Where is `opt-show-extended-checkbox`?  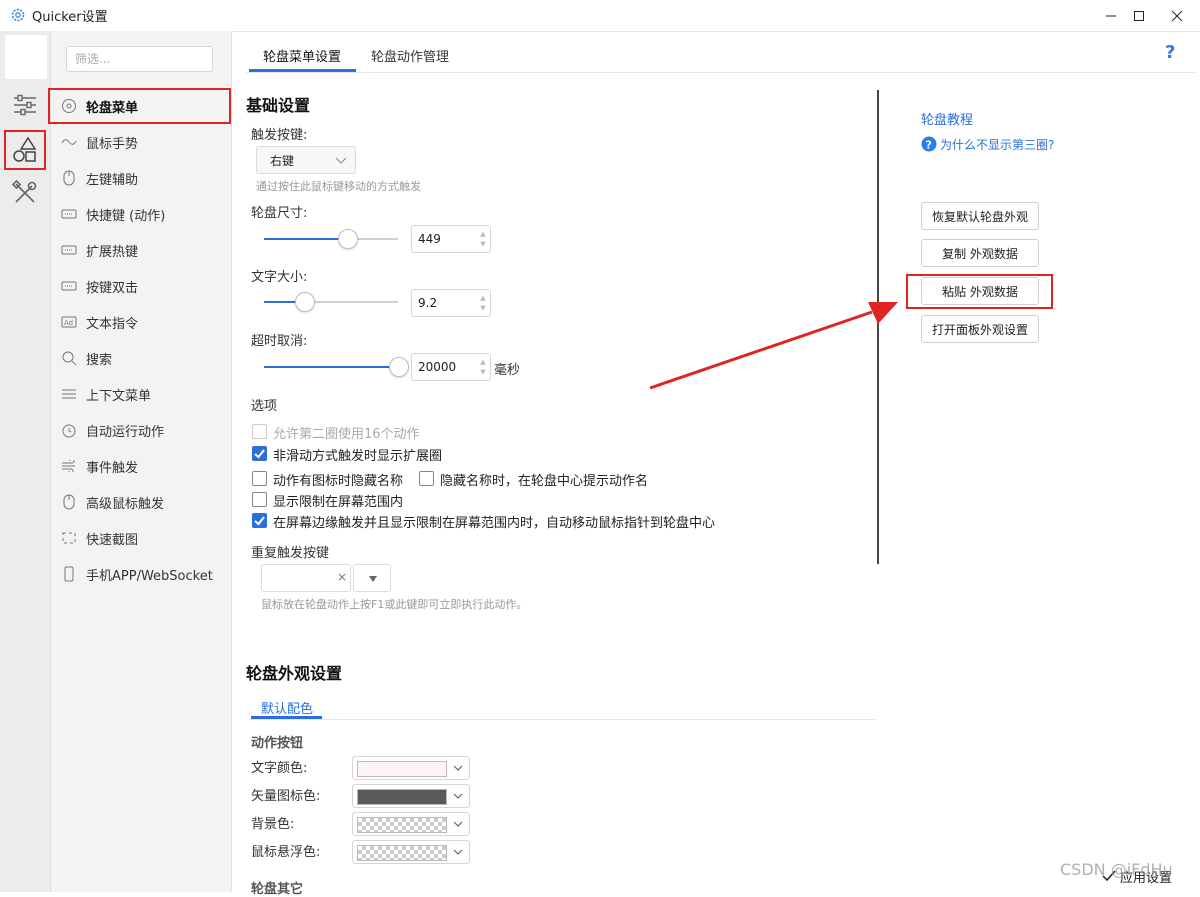
opt-show-extended-checkbox is located at coordinates (259, 453).